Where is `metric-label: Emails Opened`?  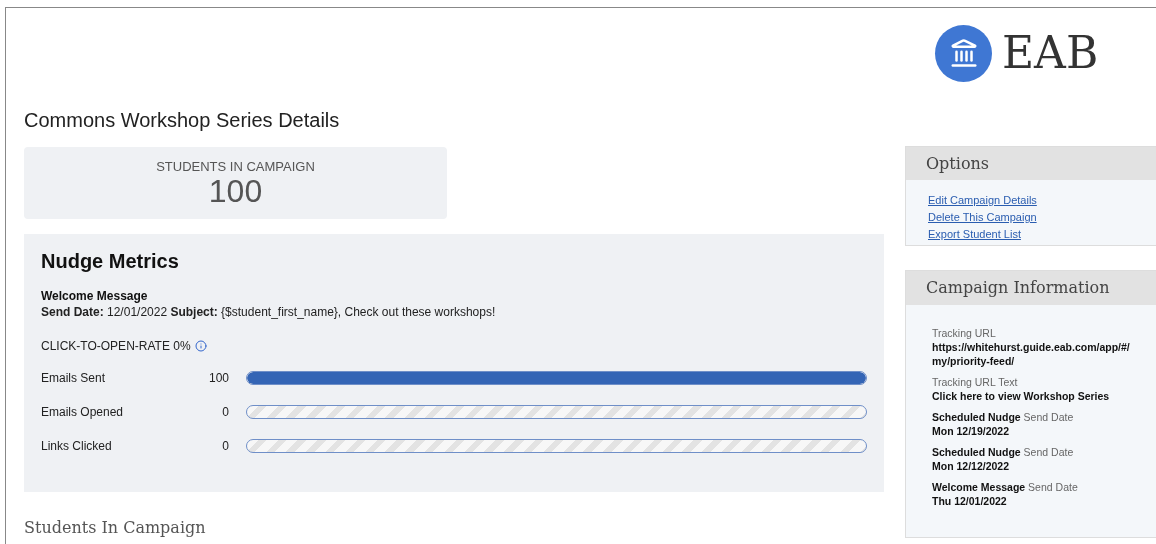
metric-label: Emails Opened is located at coordinates (83, 412).